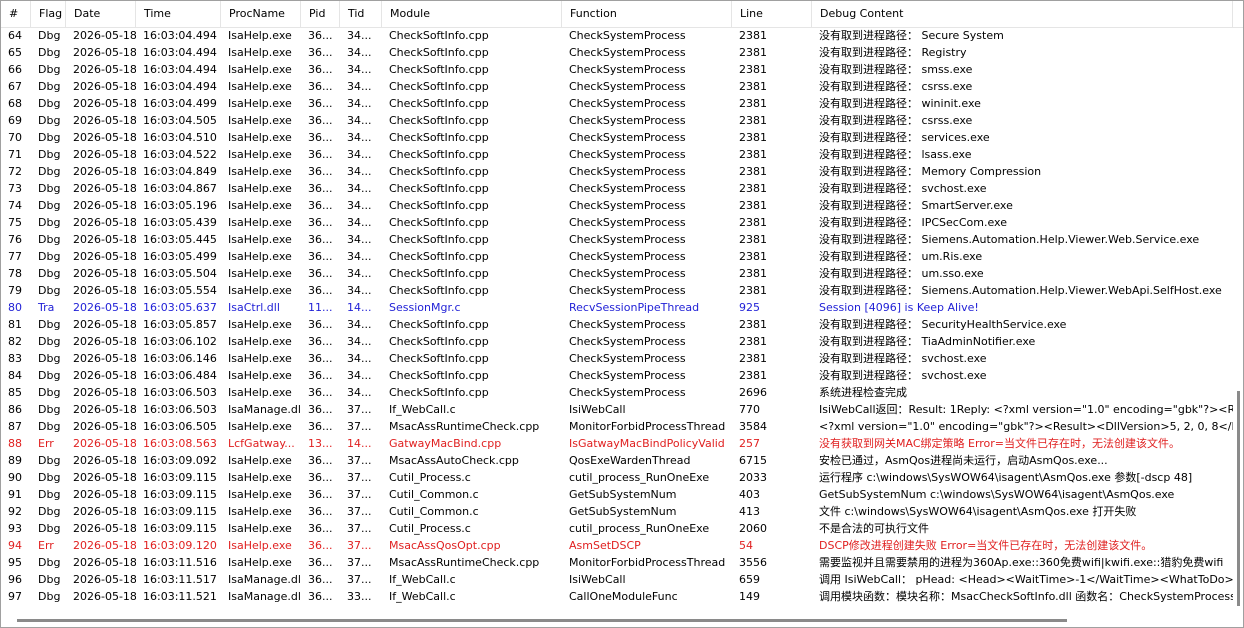 This screenshot has width=1244, height=628. What do you see at coordinates (101, 14) in the screenshot?
I see `col-header-date: Date` at bounding box center [101, 14].